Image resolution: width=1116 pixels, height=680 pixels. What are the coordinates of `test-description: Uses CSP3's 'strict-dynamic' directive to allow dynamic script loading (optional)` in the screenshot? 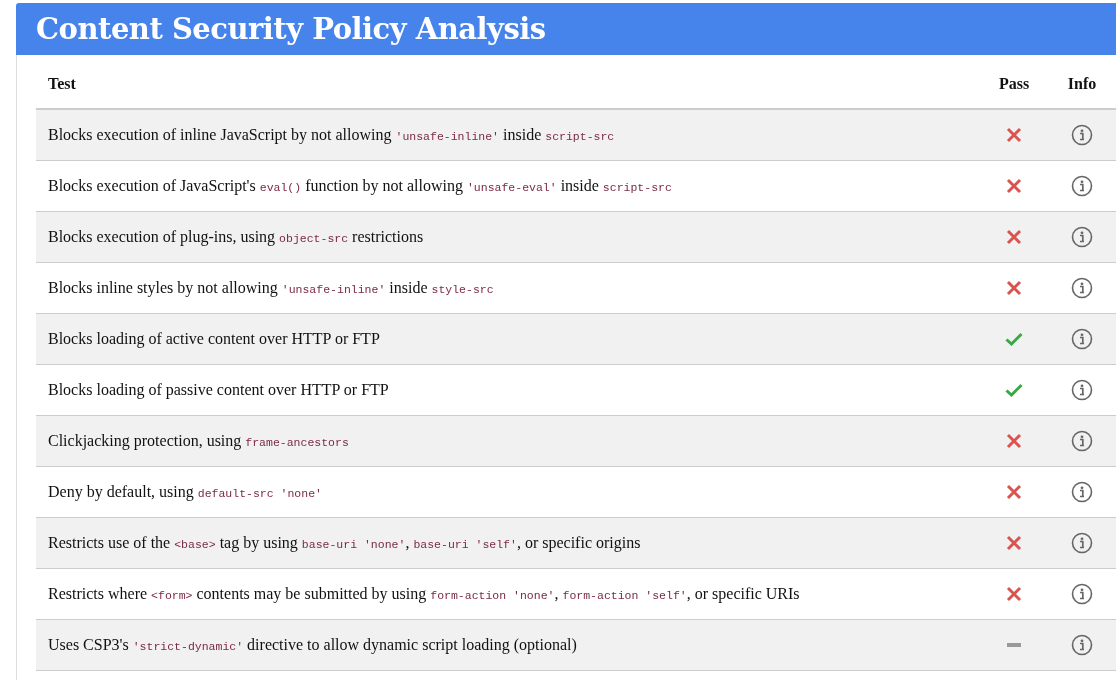 It's located at (312, 645).